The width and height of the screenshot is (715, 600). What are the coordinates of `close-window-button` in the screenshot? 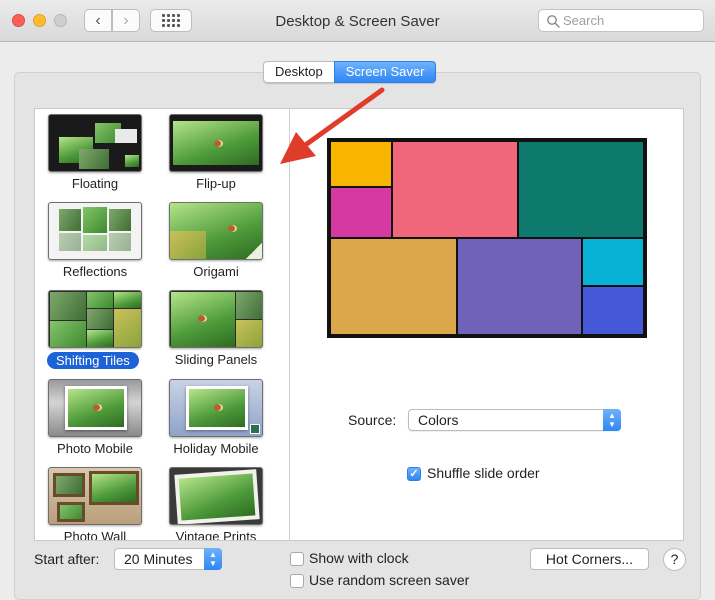 It's located at (18, 20).